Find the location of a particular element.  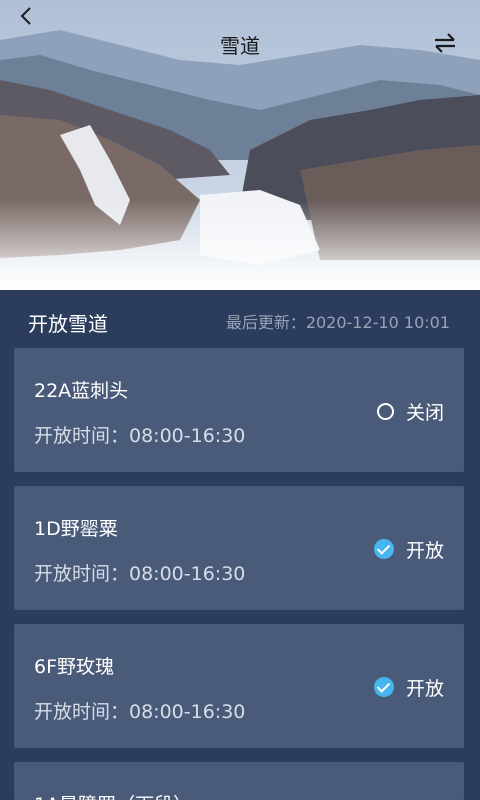

trail-card: 1D野罂粟 开放时间：08:00-16:30 开放 is located at coordinates (239, 548).